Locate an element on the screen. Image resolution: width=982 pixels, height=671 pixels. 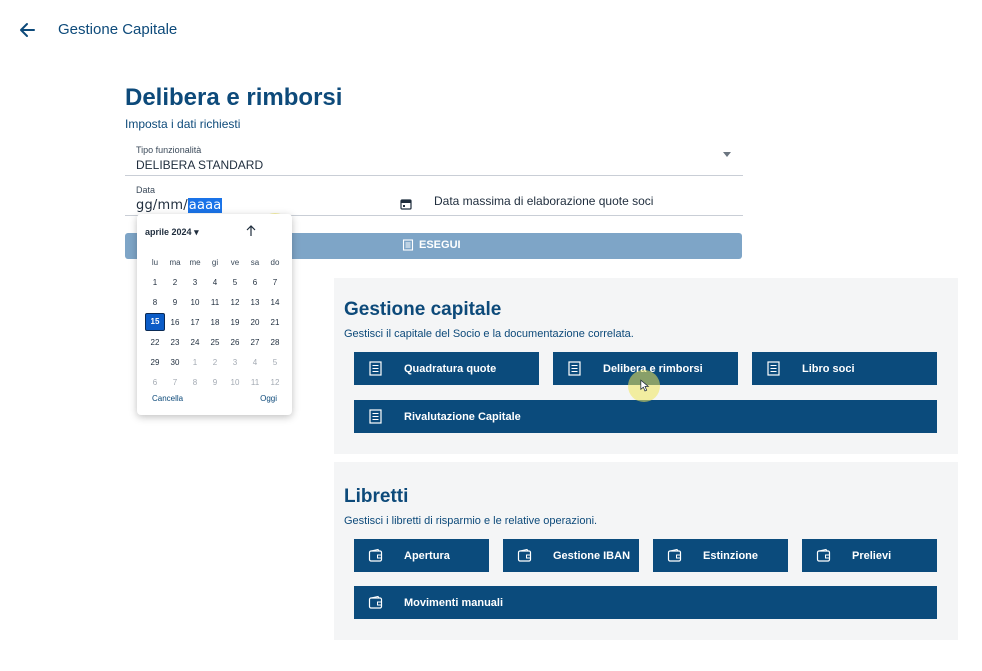
calendar-day-outside-month: 1 is located at coordinates (195, 362).